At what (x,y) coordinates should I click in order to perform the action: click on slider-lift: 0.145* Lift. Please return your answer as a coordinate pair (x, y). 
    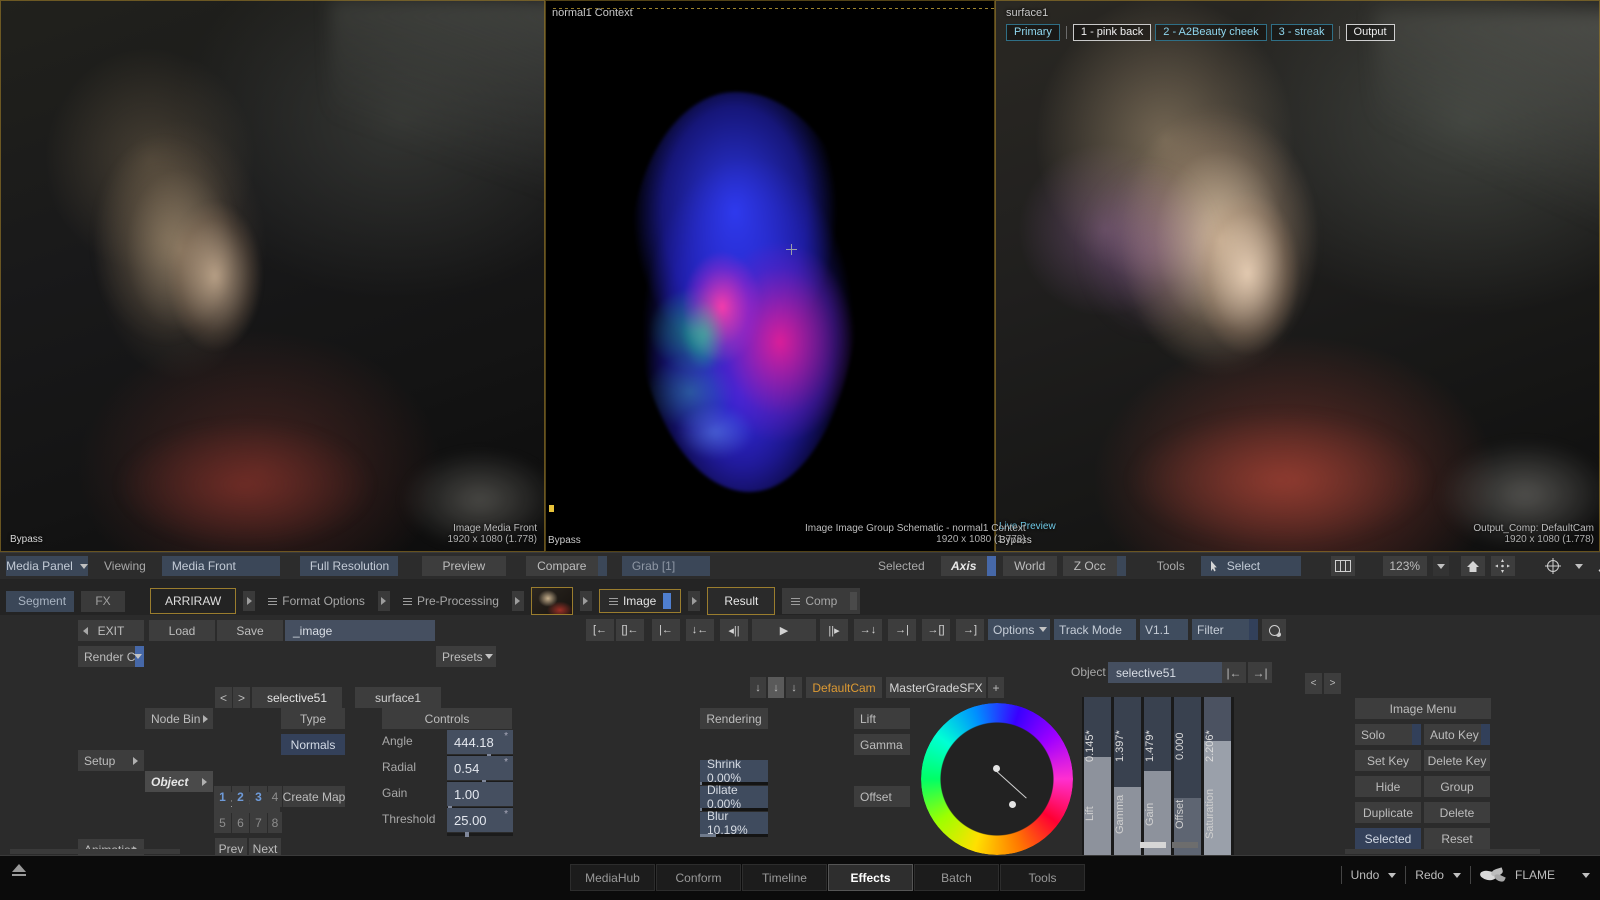
    Looking at the image, I should click on (1097, 776).